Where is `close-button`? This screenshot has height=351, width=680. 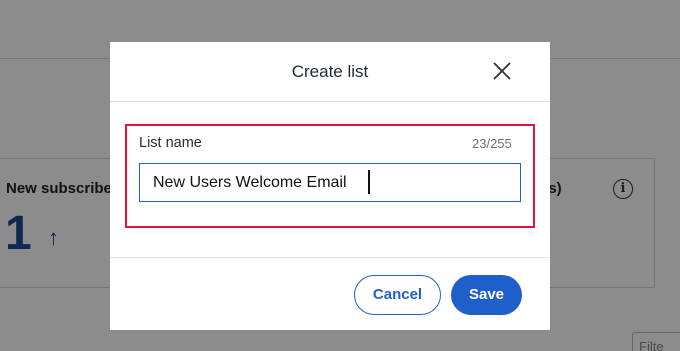 close-button is located at coordinates (502, 71).